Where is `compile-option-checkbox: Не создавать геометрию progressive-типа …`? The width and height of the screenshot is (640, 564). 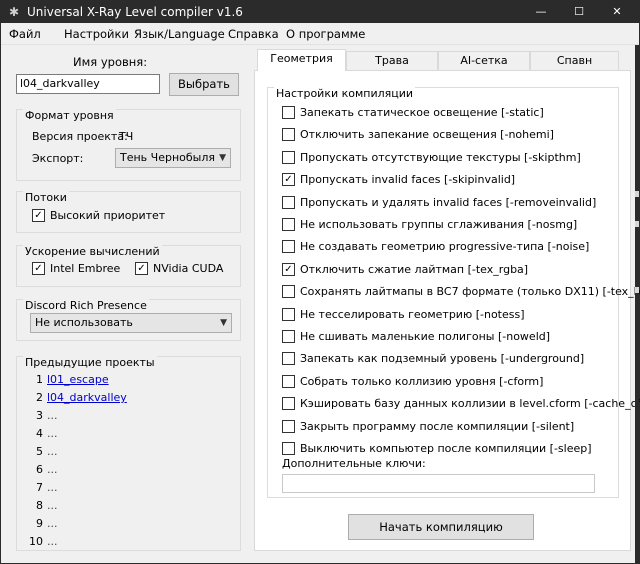 compile-option-checkbox: Не создавать геометрию progressive-типа … is located at coordinates (447, 247).